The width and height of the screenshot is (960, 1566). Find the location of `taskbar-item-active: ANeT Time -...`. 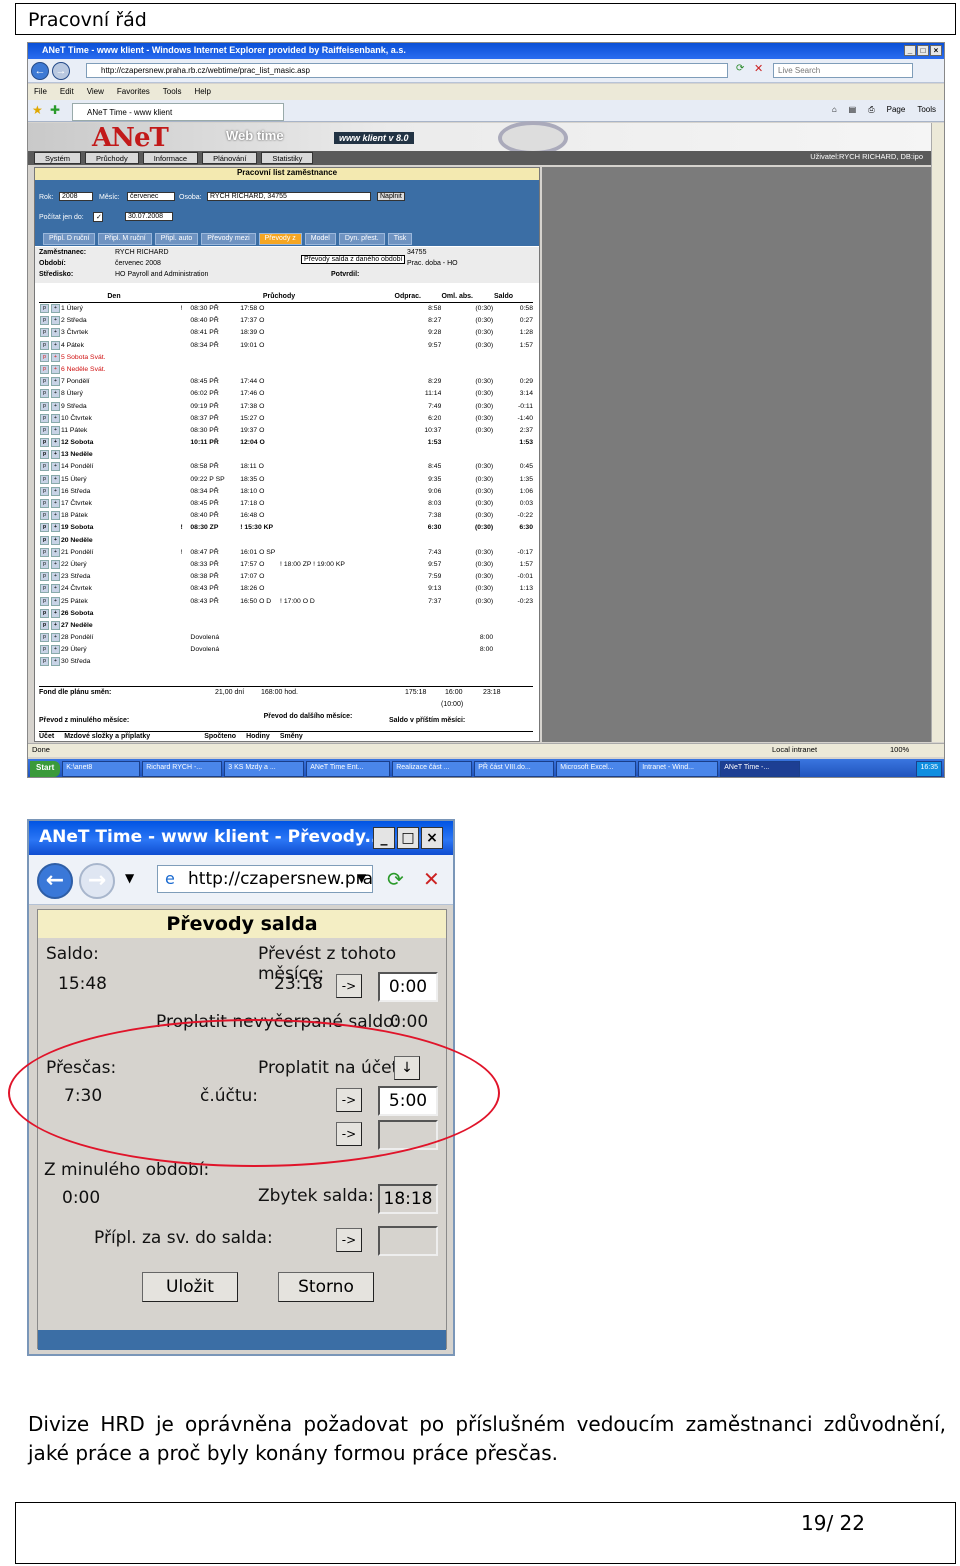

taskbar-item-active: ANeT Time -... is located at coordinates (760, 769).